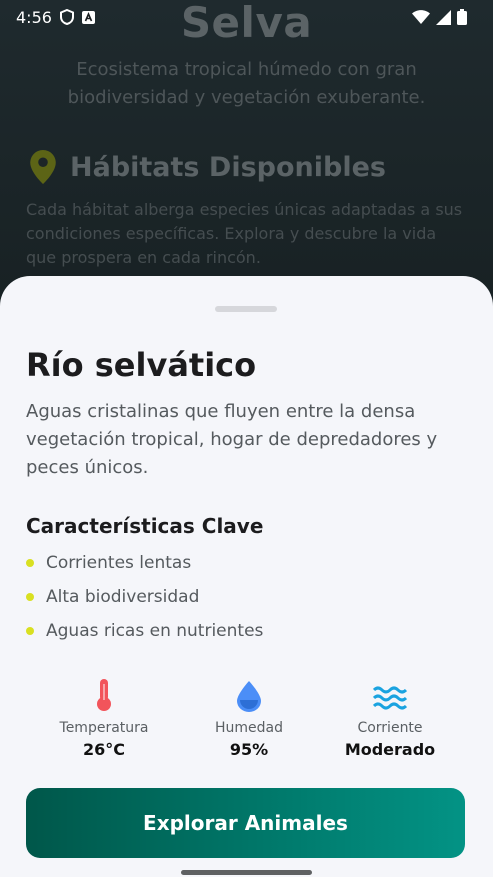  What do you see at coordinates (390, 715) in the screenshot?
I see `stat-current: Corriente Moderado` at bounding box center [390, 715].